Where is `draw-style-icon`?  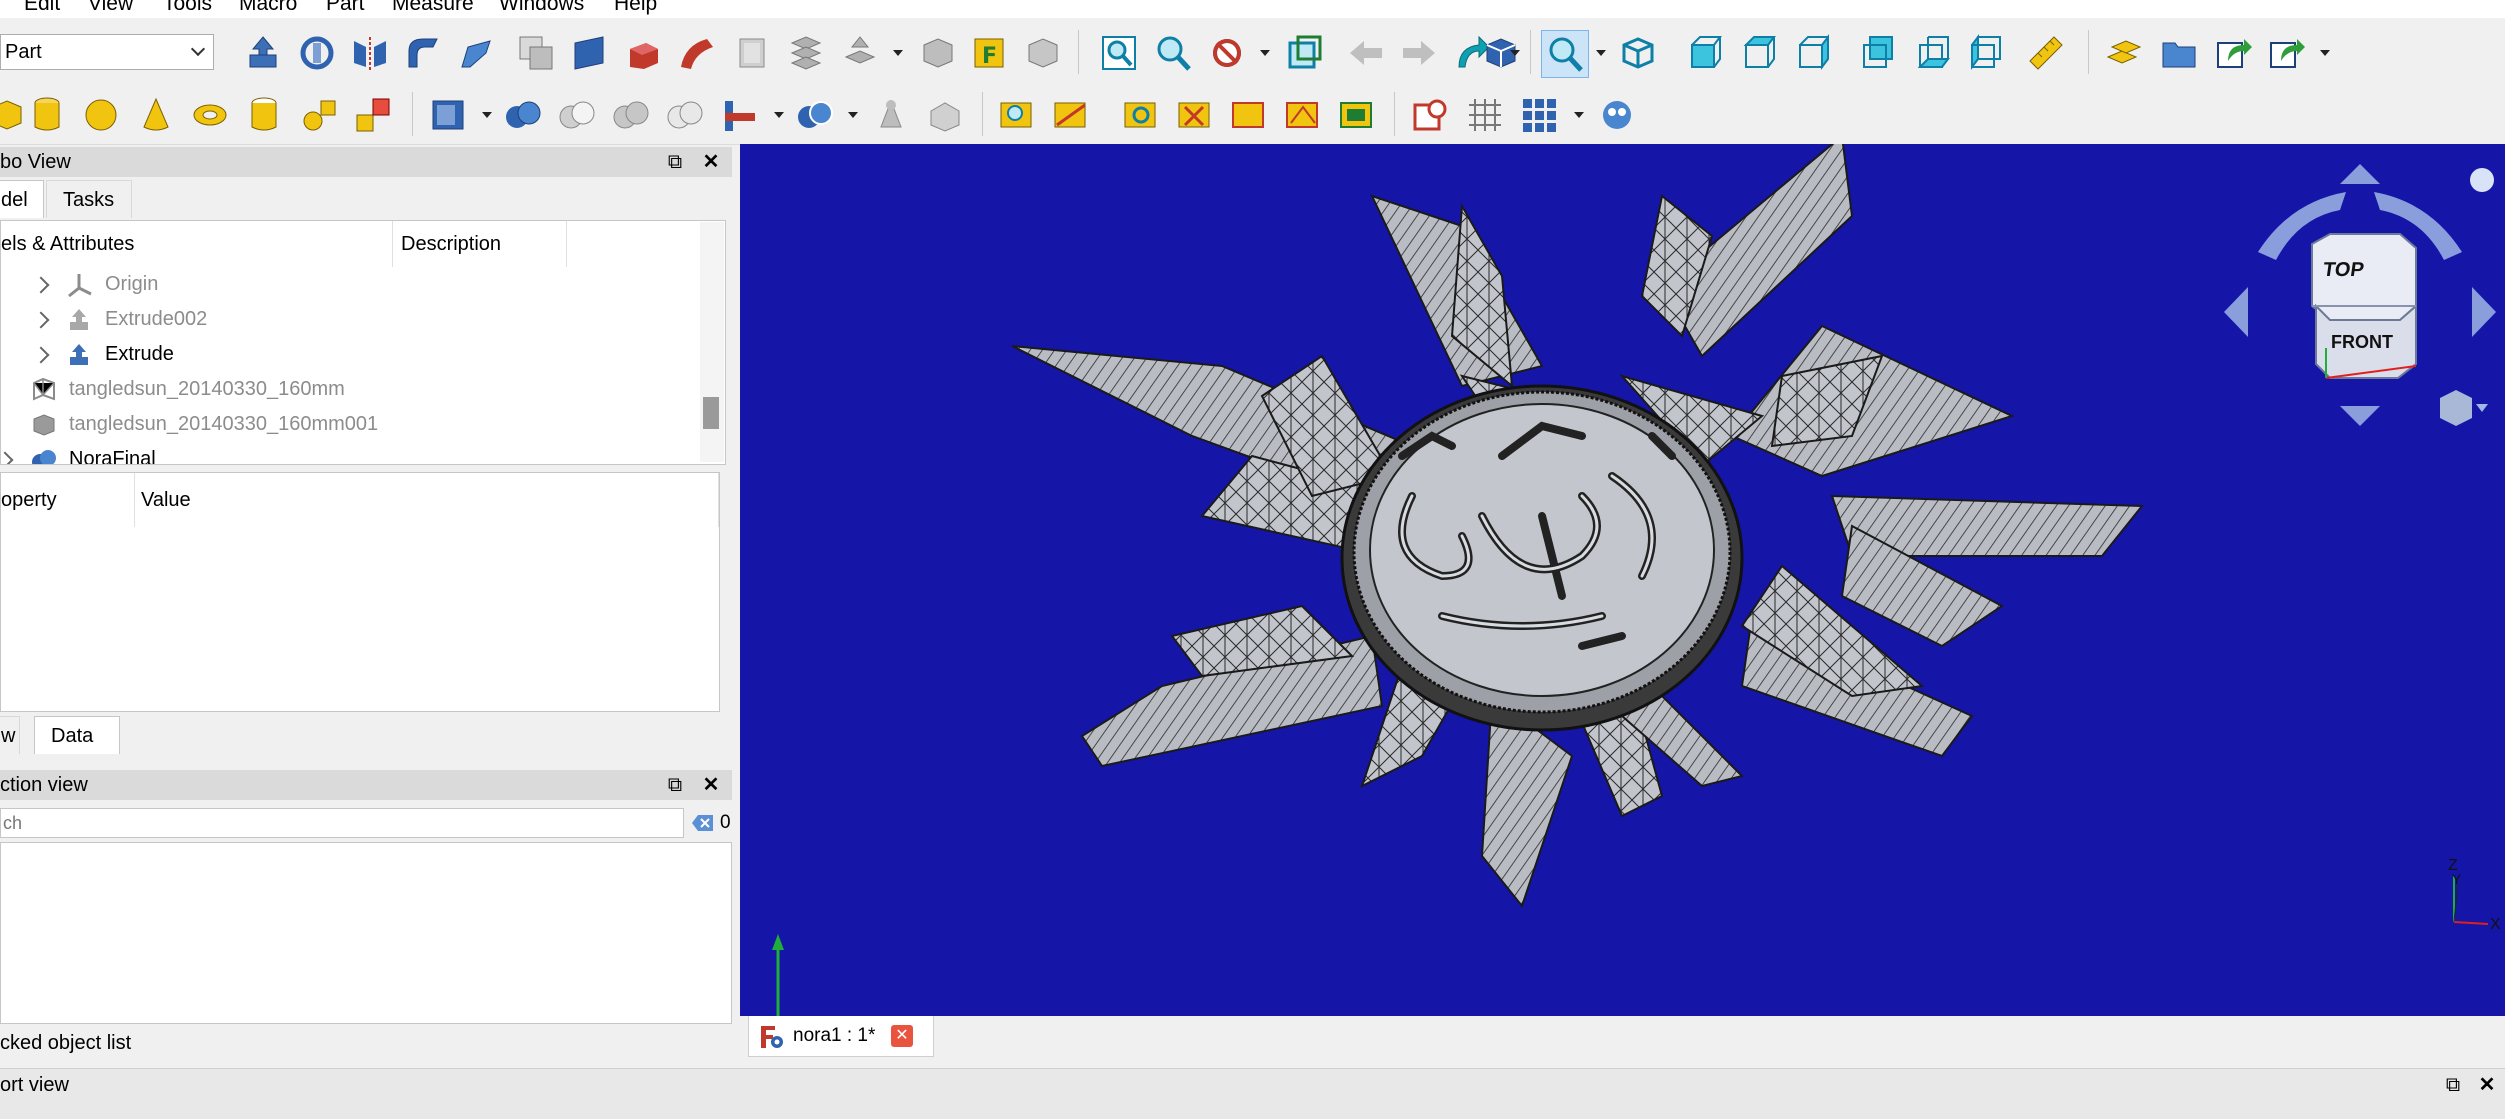 draw-style-icon is located at coordinates (1227, 53).